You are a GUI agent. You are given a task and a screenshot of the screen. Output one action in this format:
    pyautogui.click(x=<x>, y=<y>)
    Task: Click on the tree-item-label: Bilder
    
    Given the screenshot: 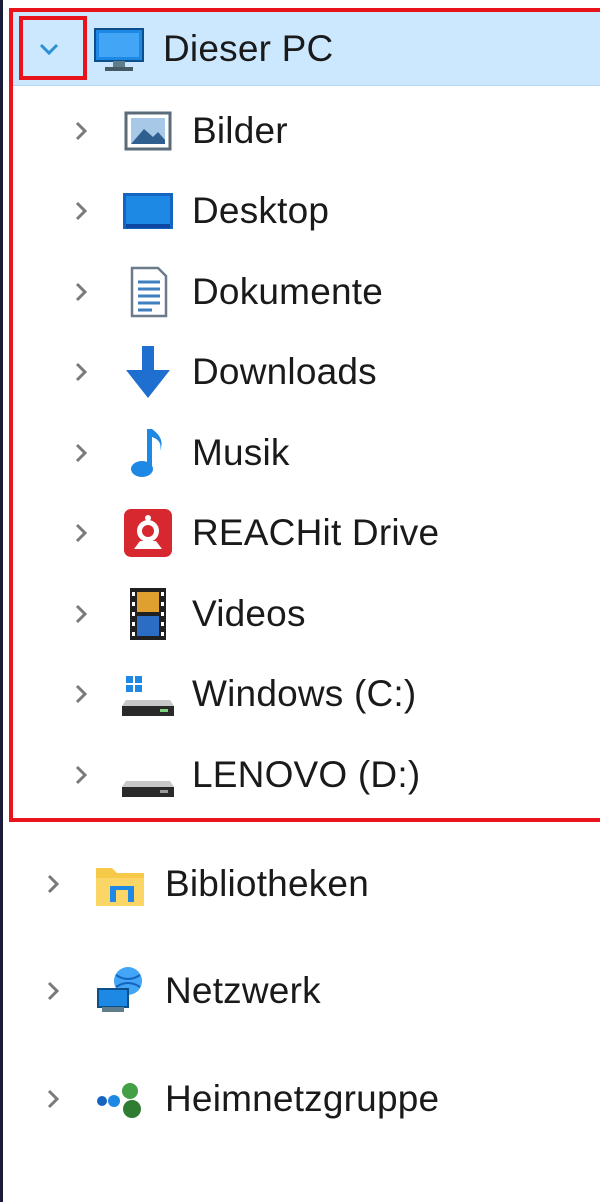 What is the action you would take?
    pyautogui.click(x=240, y=130)
    